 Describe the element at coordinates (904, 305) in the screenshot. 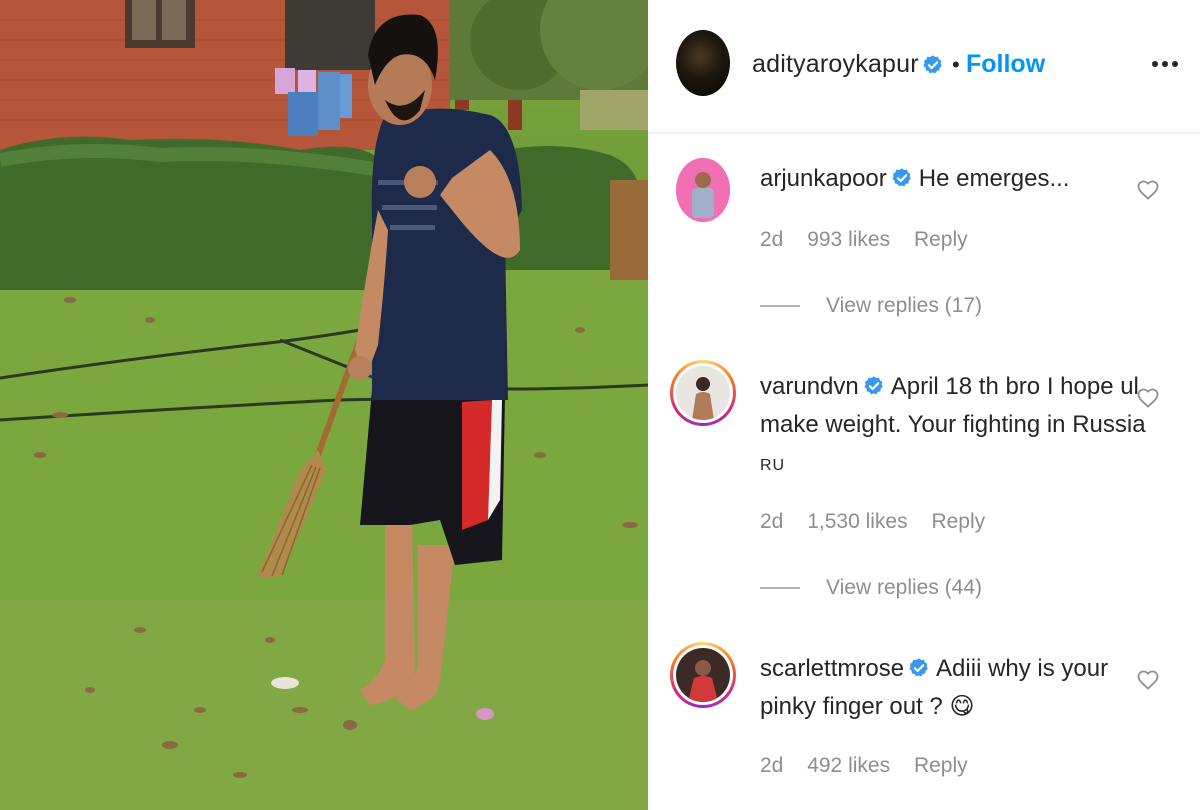

I see `view-replies-label: View replies (17)` at that location.